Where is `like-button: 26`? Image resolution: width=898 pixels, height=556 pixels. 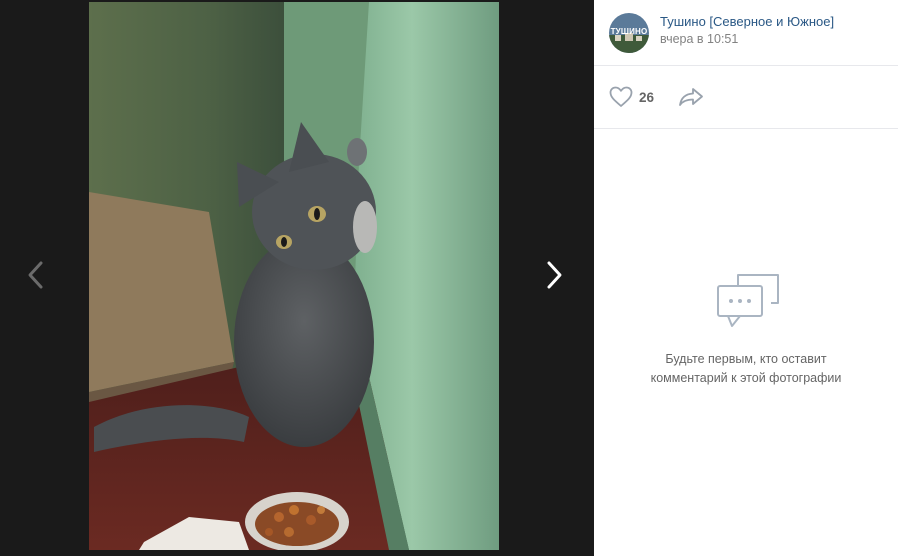 like-button: 26 is located at coordinates (631, 97).